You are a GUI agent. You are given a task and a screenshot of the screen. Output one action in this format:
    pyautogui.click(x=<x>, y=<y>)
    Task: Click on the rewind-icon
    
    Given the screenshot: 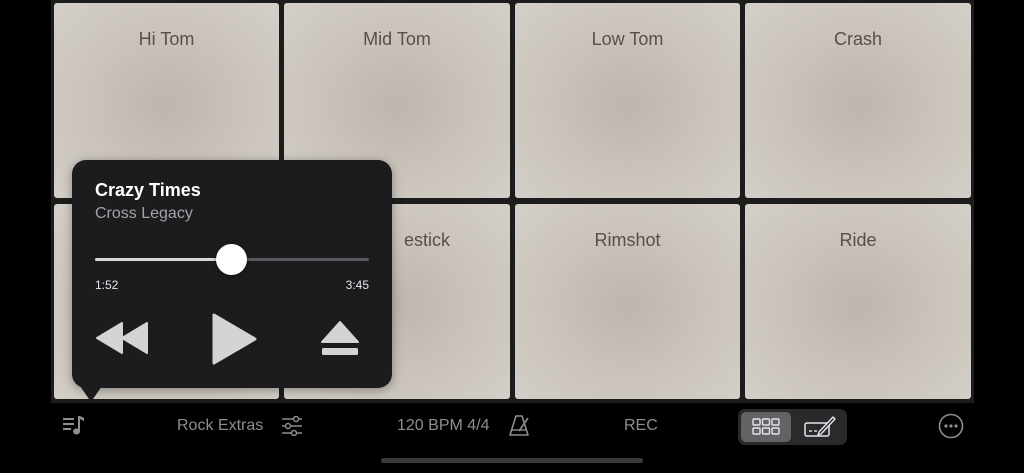 What is the action you would take?
    pyautogui.click(x=122, y=338)
    